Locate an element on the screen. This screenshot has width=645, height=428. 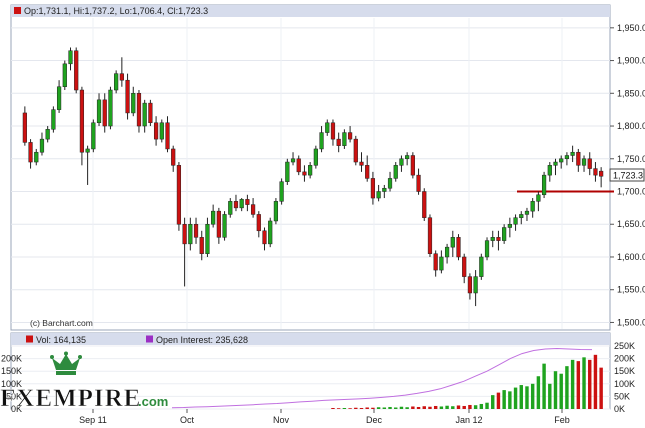
x-tick-label: Nov is located at coordinates (281, 420).